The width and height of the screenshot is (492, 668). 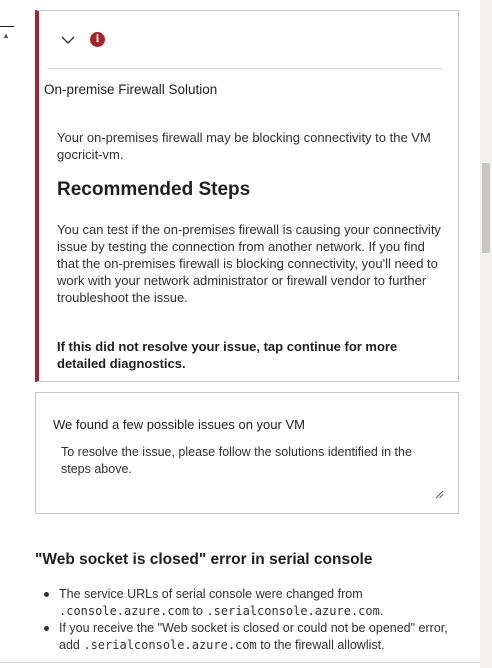 What do you see at coordinates (68, 40) in the screenshot?
I see `chevron-down-icon` at bounding box center [68, 40].